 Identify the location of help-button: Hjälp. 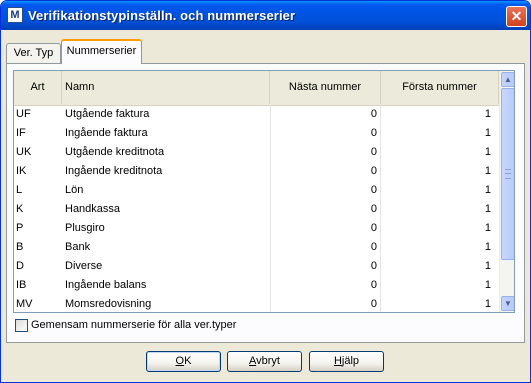
(346, 361).